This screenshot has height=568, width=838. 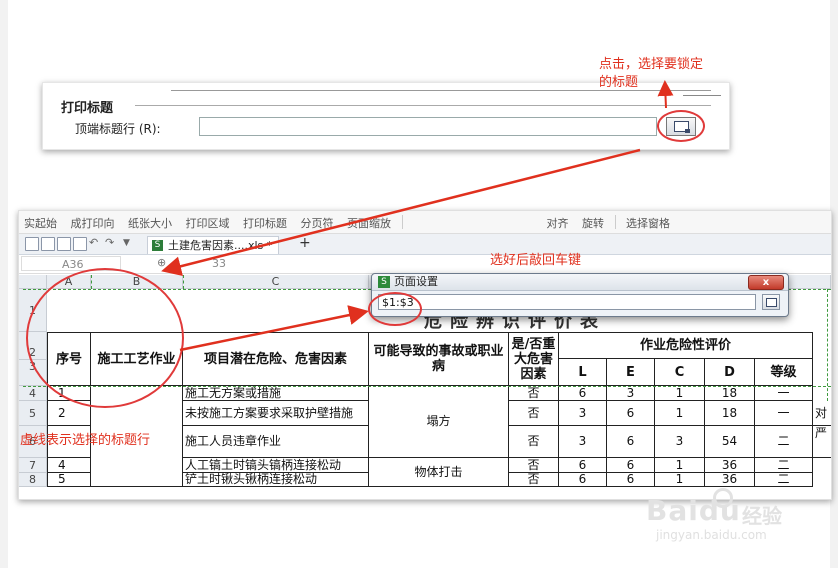 I want to click on range-input: $1:$3, so click(x=567, y=302).